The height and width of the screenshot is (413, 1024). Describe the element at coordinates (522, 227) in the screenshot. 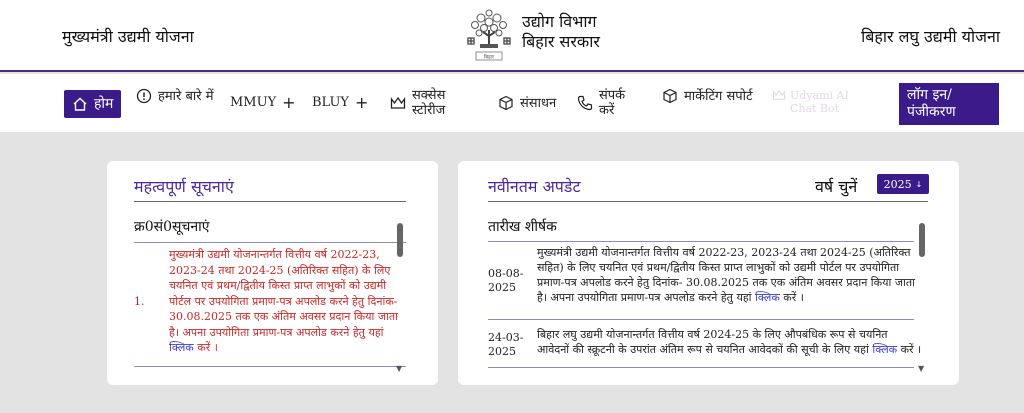

I see `updates-column-header: तारीख शीर्षक` at that location.